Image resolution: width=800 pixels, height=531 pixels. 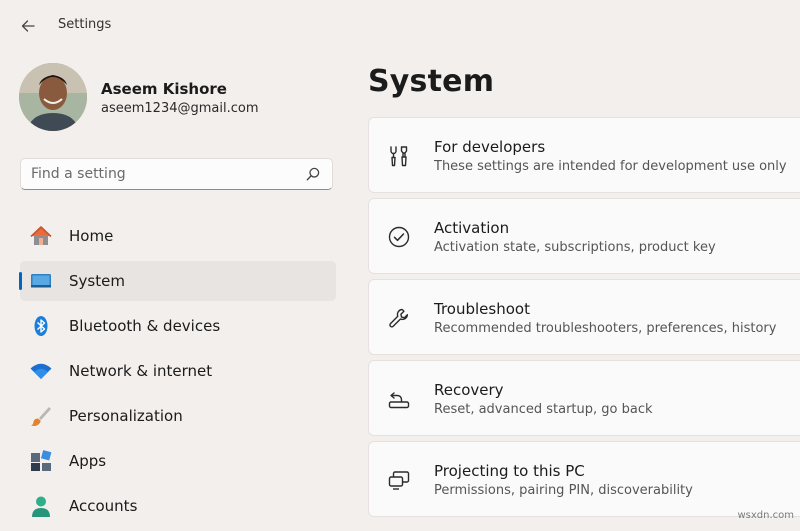 I want to click on user-photo-icon, so click(x=53, y=97).